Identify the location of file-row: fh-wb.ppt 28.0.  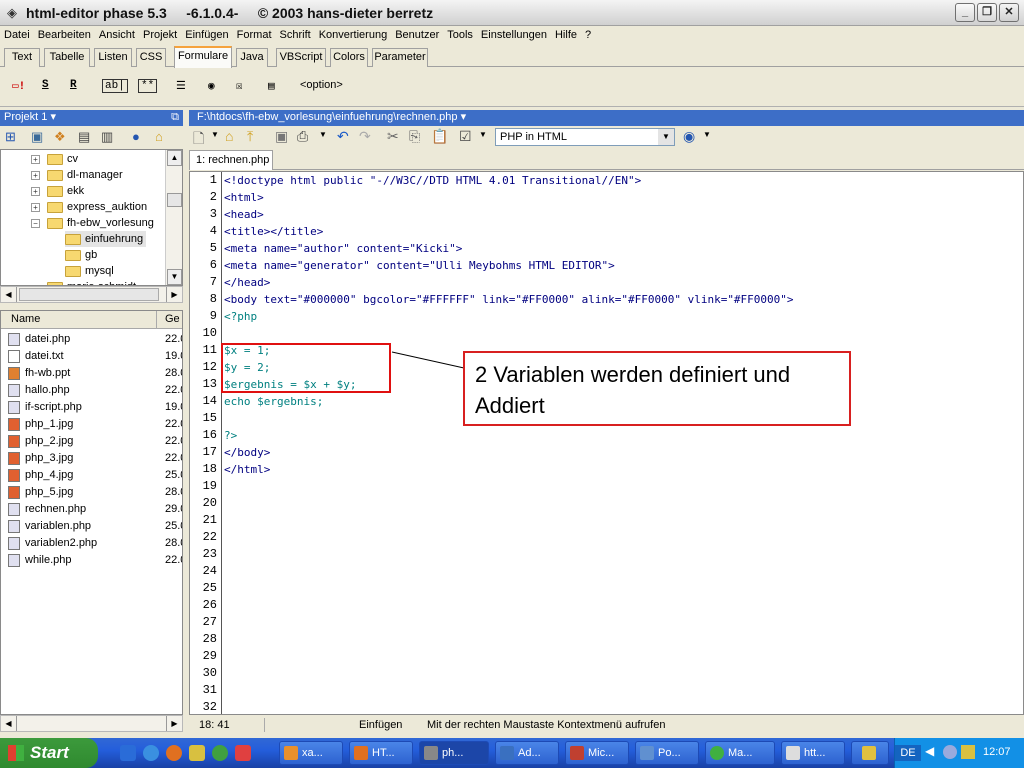
(91, 373).